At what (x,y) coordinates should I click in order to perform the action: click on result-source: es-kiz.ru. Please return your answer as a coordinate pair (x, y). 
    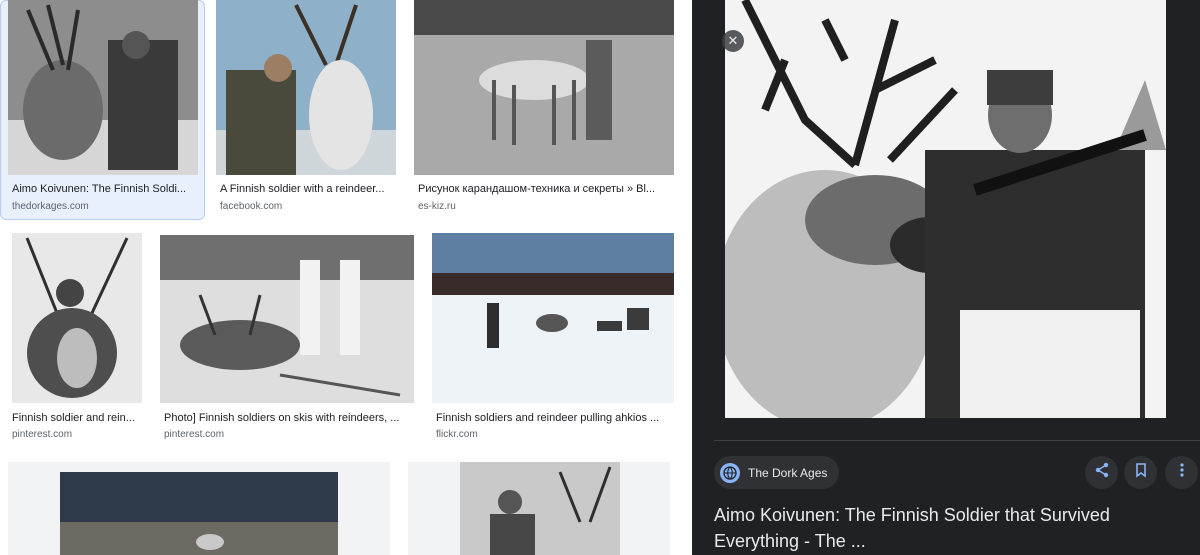
    Looking at the image, I should click on (437, 206).